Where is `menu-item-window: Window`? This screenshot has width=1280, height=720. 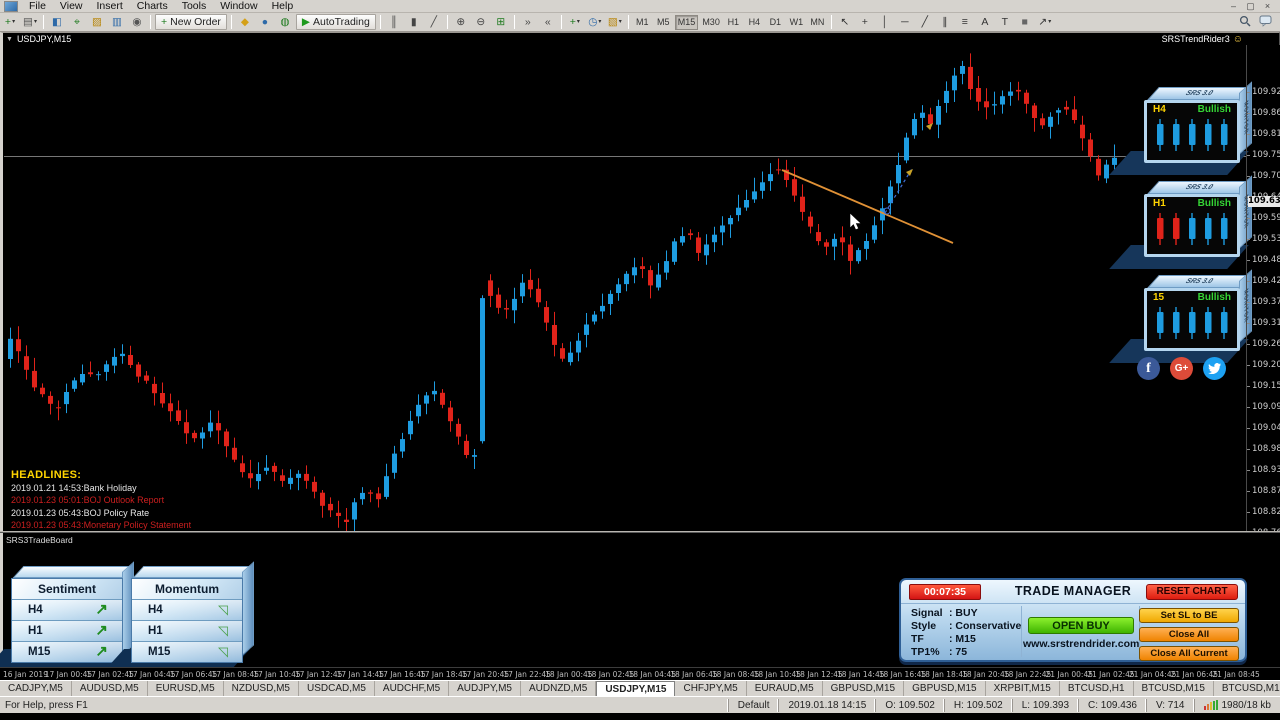
menu-item-window: Window is located at coordinates (238, 6).